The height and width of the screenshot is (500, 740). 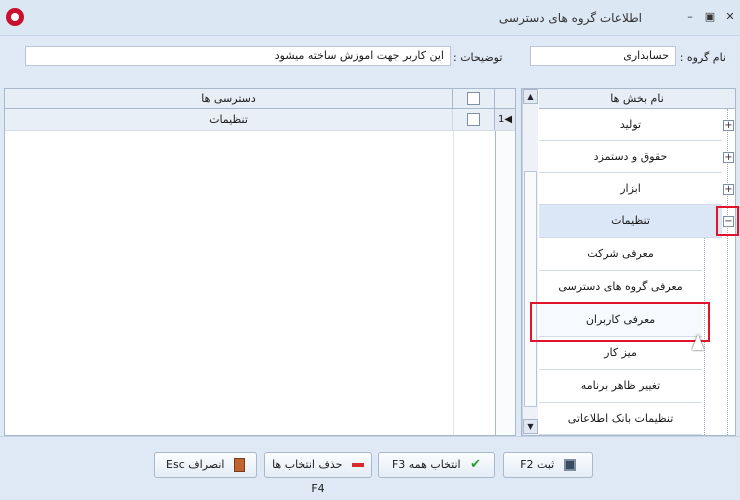 What do you see at coordinates (478, 57) in the screenshot?
I see `description-label: توضیحات :` at bounding box center [478, 57].